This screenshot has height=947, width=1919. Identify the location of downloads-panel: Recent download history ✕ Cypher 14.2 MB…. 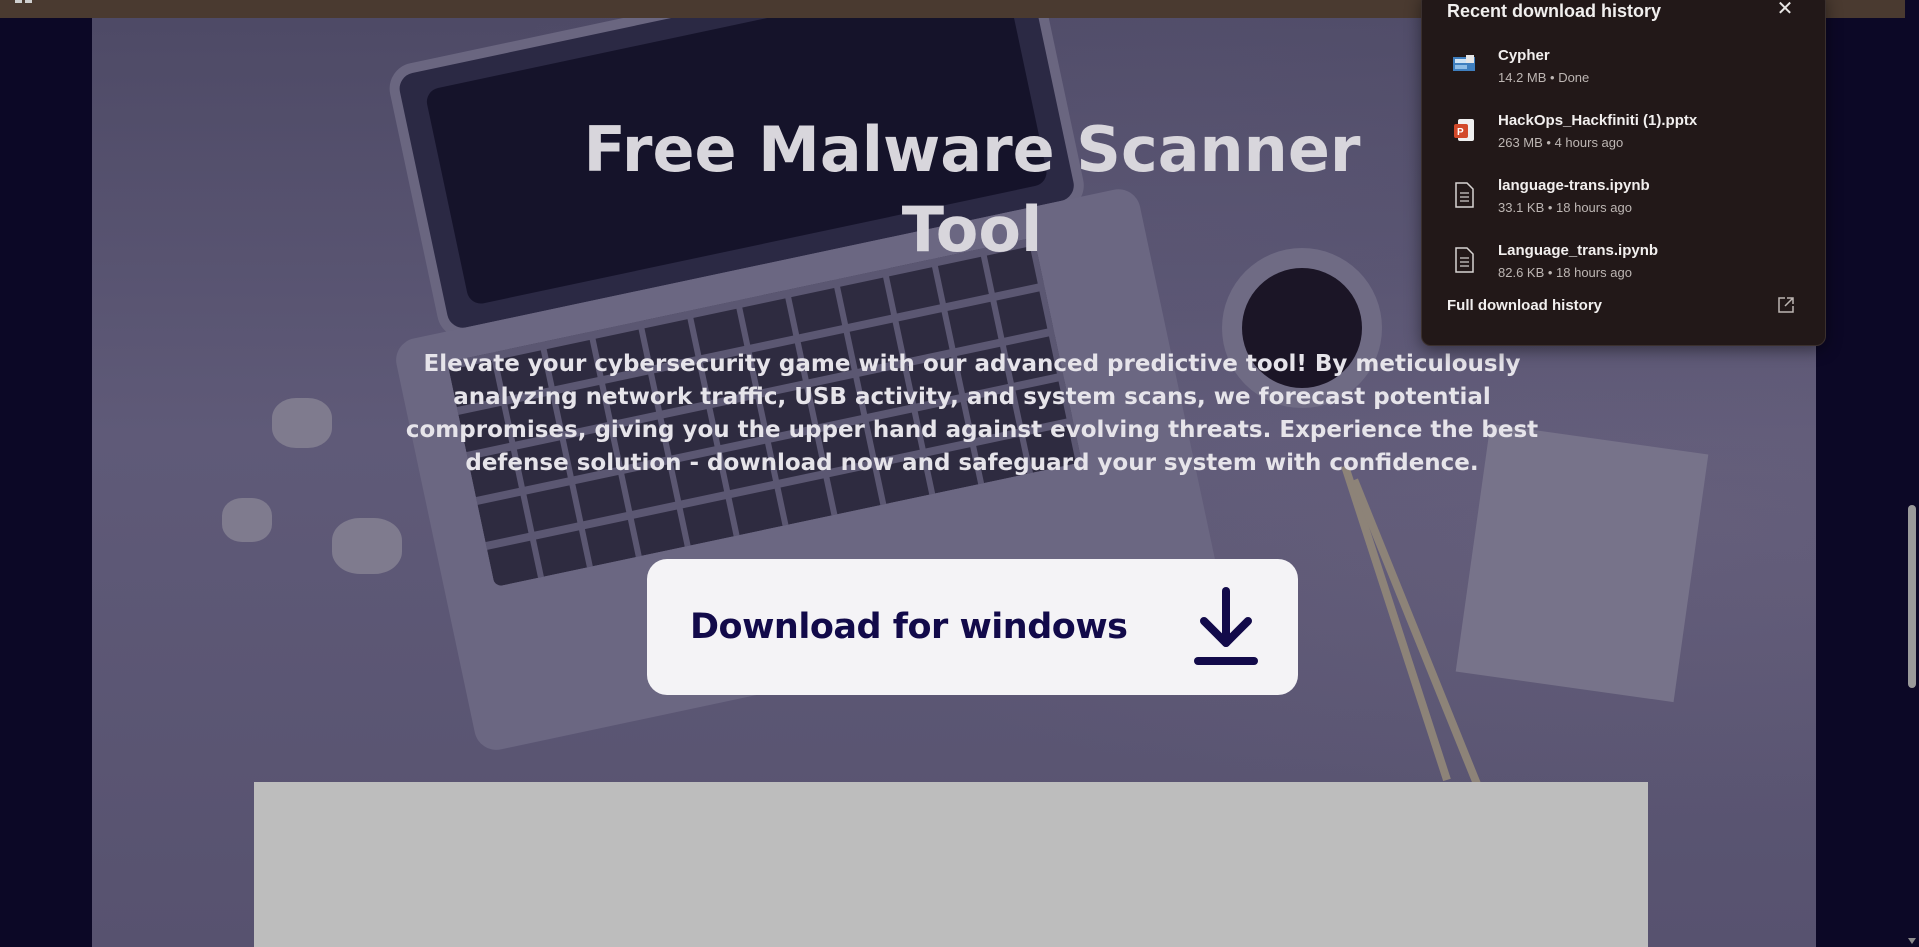
(1623, 173).